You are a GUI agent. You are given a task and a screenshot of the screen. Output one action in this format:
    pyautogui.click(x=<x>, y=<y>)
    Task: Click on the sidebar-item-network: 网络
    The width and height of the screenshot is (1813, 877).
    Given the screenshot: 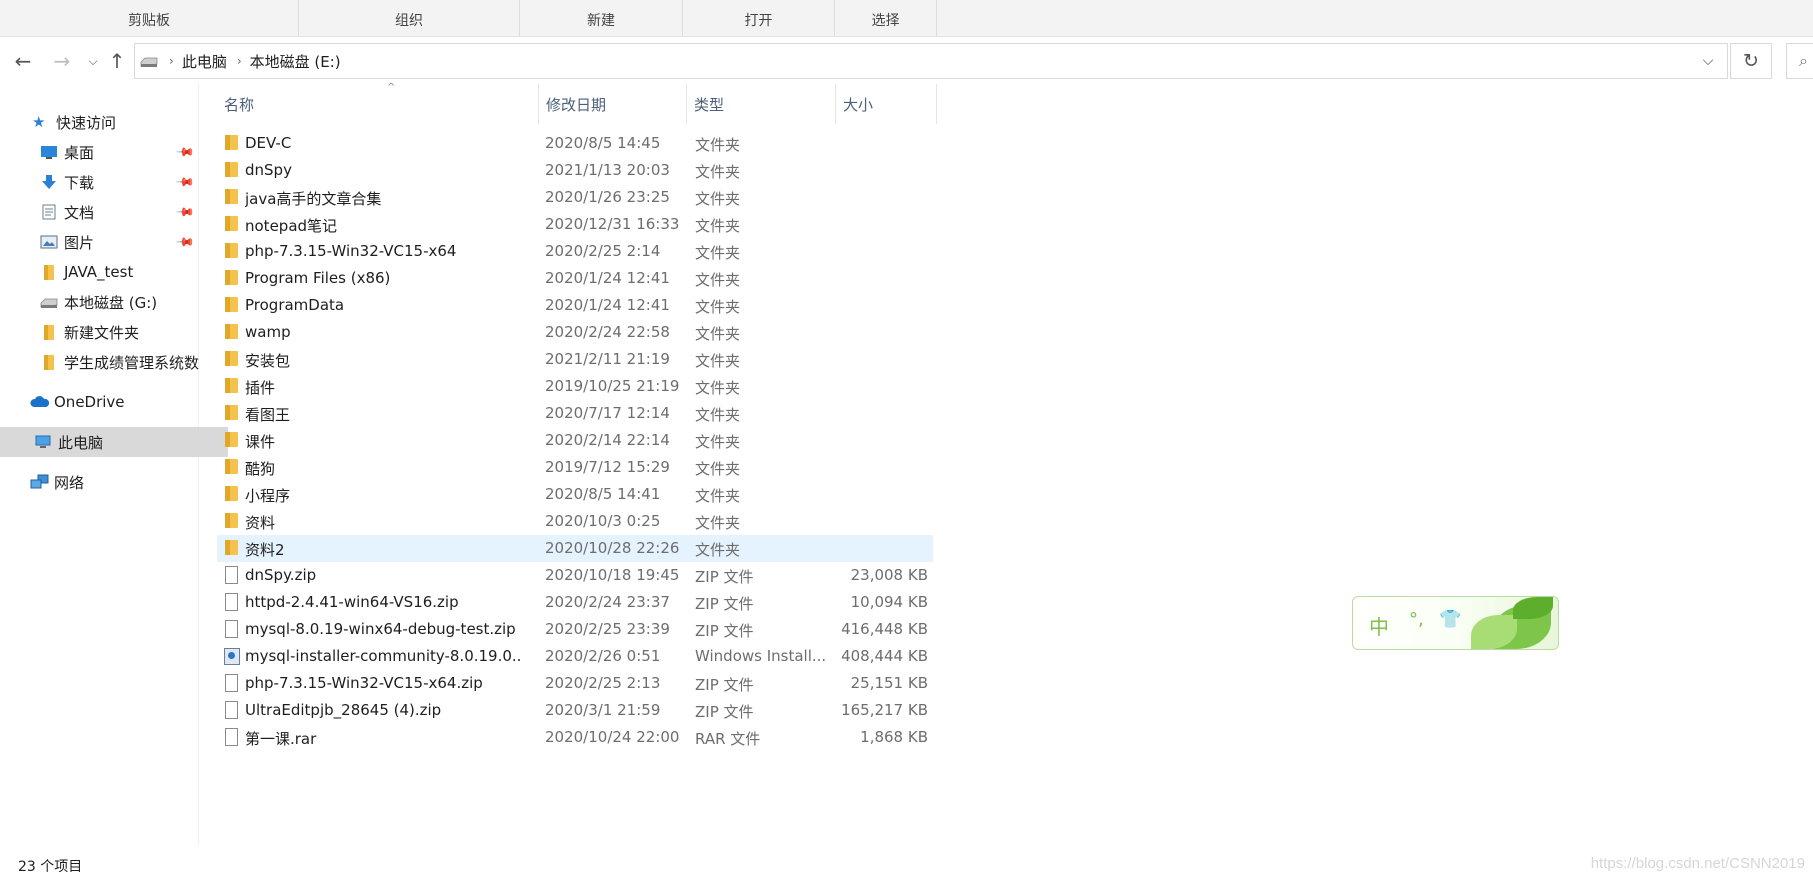 What is the action you would take?
    pyautogui.click(x=112, y=482)
    